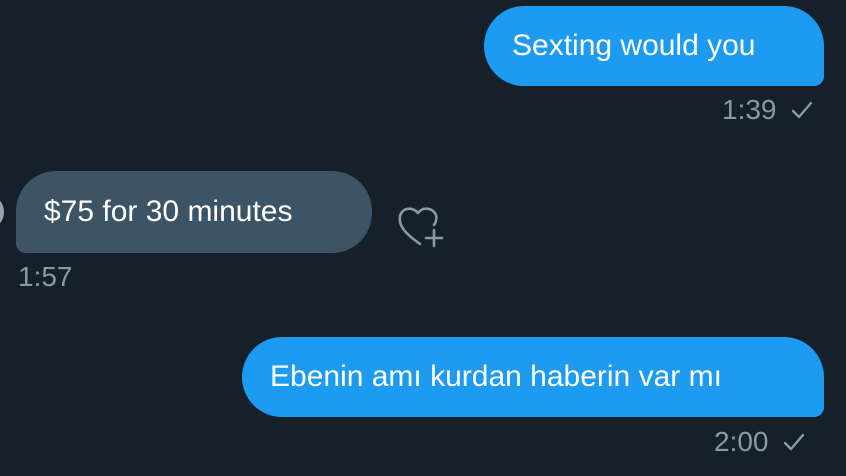 The height and width of the screenshot is (476, 846). I want to click on message-text: $75 for 30 minutes, so click(168, 211).